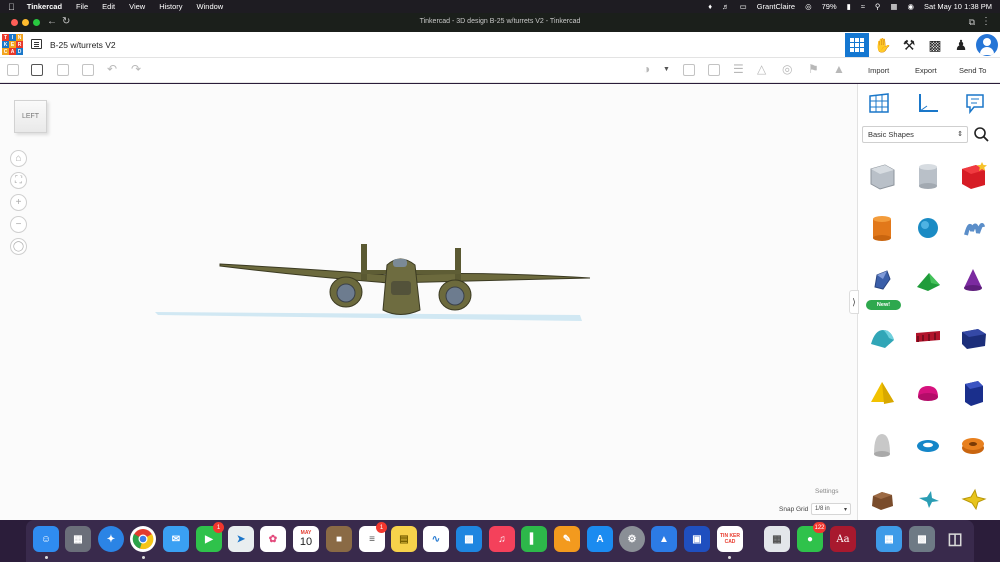  Describe the element at coordinates (697, 539) in the screenshot. I see `virtualbox-icon: ▣` at that location.